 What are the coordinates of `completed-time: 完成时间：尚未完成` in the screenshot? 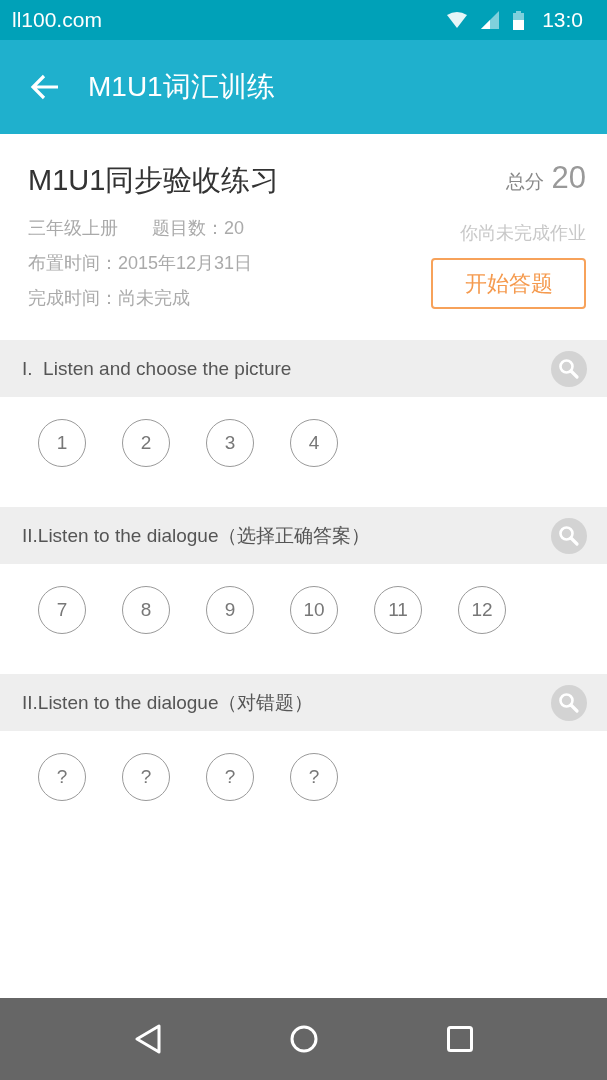 It's located at (109, 298).